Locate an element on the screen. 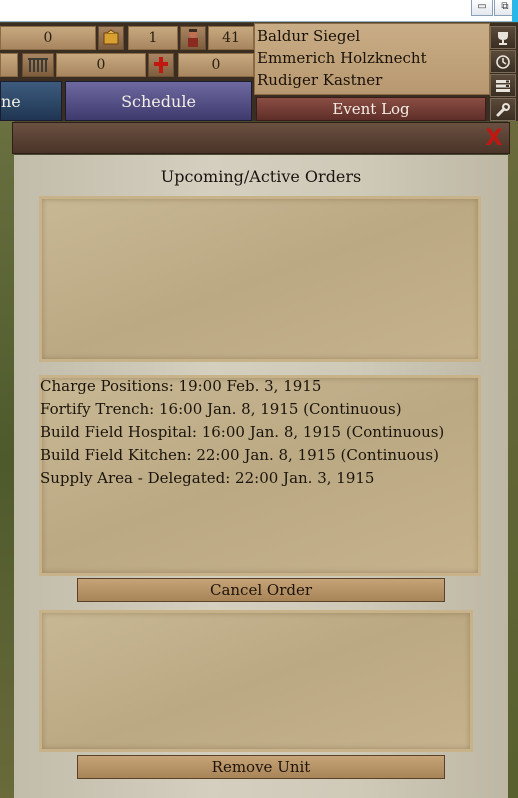  officer-name: Rudiger Kastner is located at coordinates (372, 79).